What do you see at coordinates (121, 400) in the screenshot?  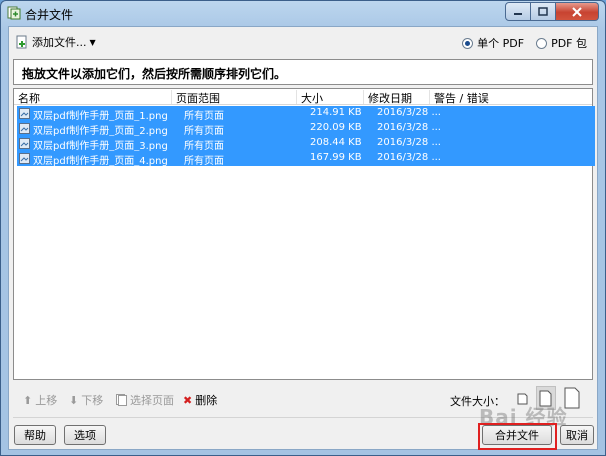 I see `pages-icon` at bounding box center [121, 400].